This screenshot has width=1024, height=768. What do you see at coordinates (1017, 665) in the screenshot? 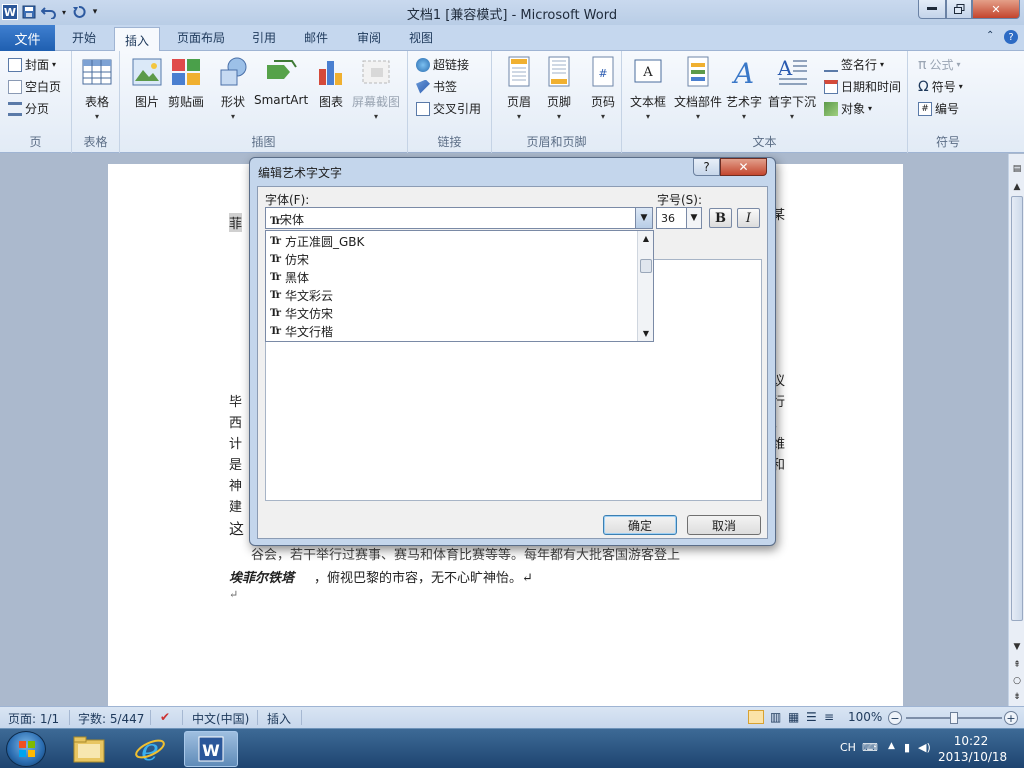
I see `previous-page-icon: ⇞` at bounding box center [1017, 665].